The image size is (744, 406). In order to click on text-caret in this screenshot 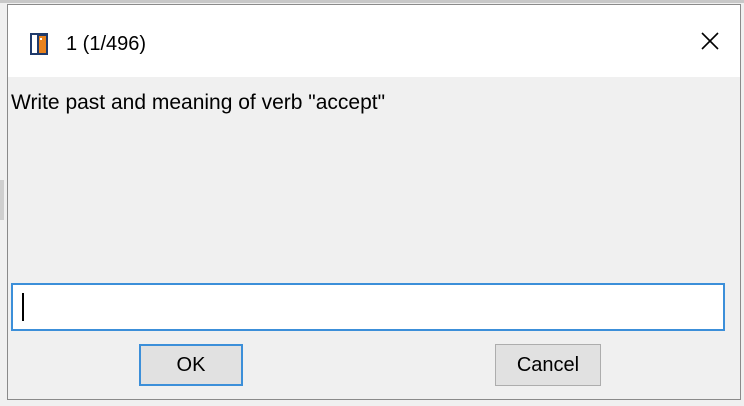, I will do `click(23, 307)`.